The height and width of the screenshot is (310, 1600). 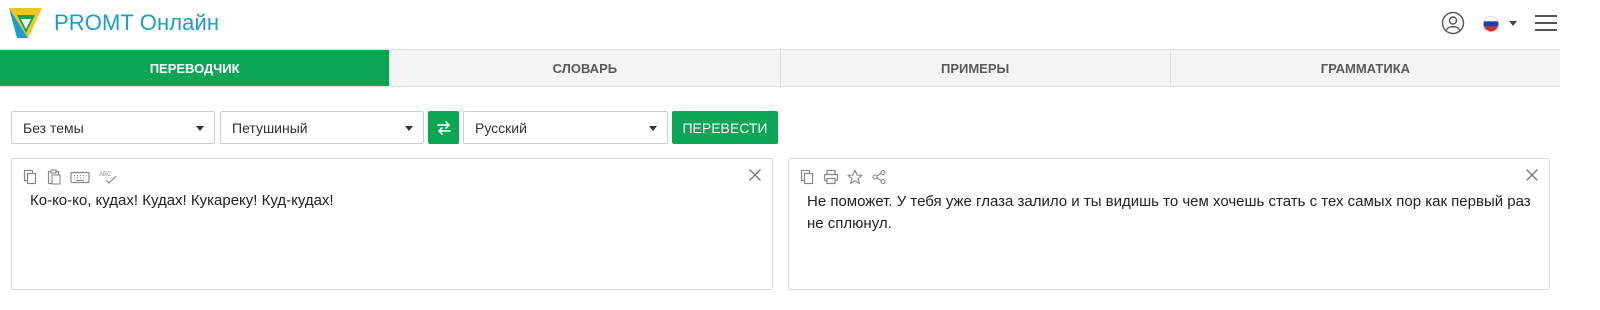 I want to click on svg-text: ABC, so click(x=105, y=175).